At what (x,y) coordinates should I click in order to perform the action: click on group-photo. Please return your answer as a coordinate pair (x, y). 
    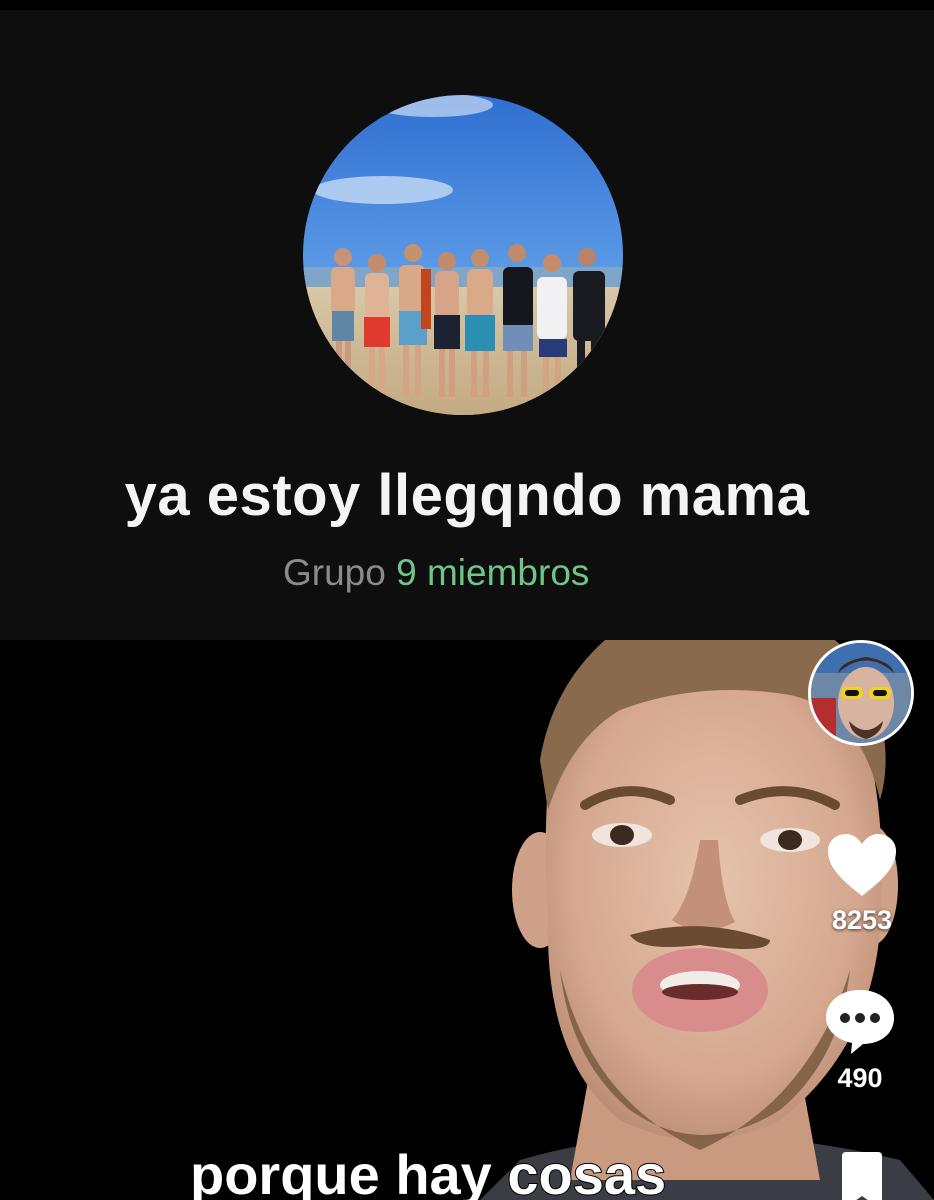
    Looking at the image, I should click on (463, 255).